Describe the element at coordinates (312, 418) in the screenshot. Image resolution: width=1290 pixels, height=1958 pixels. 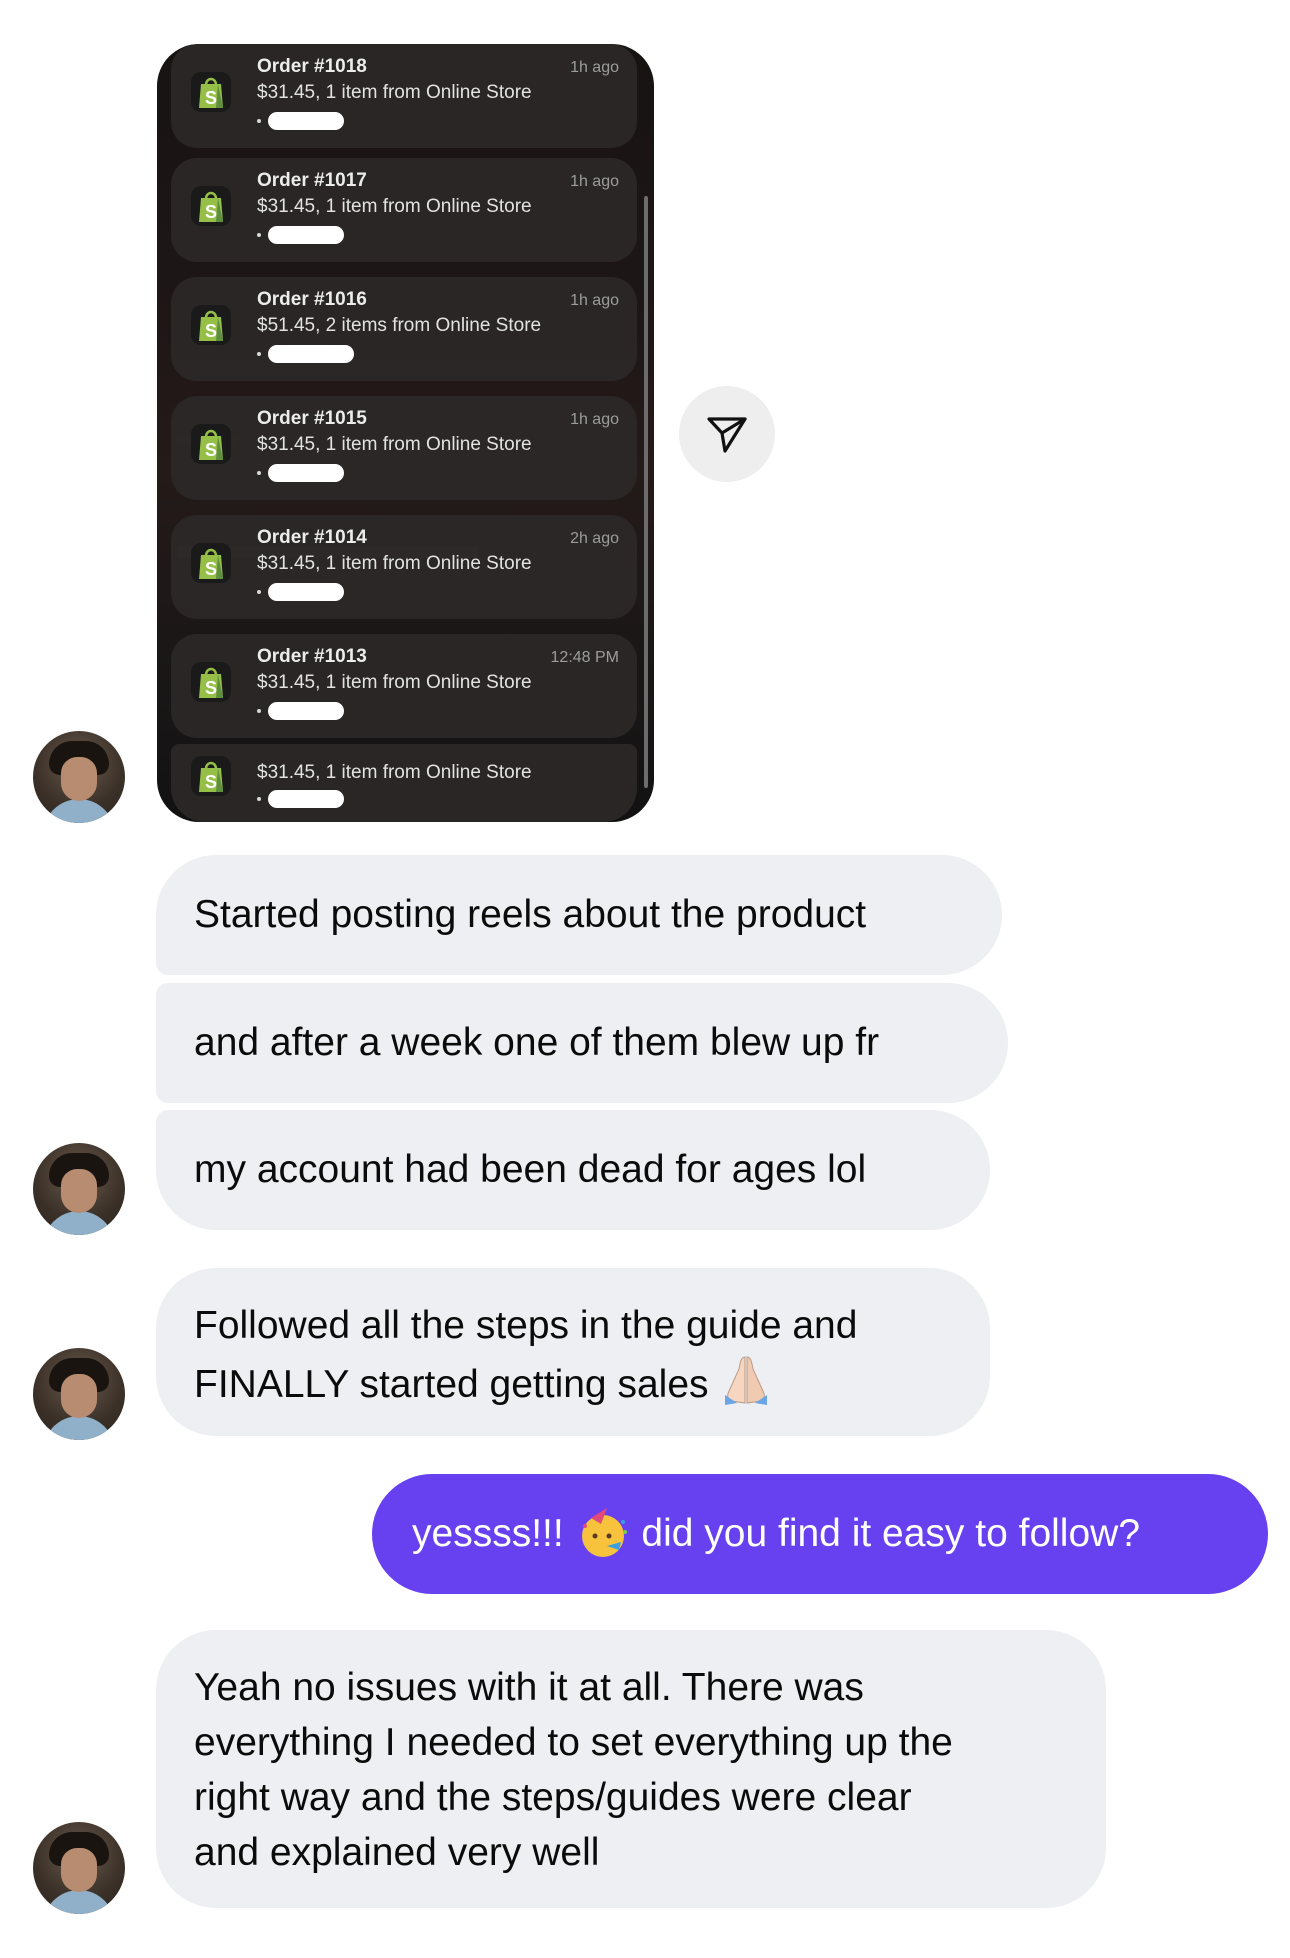
I see `notification-title: Order #1015` at that location.